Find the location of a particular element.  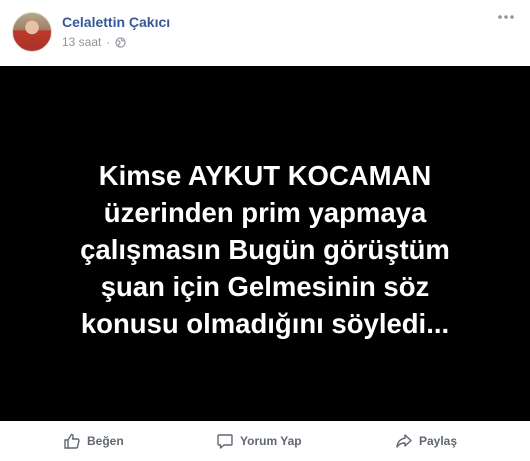

comment-bubble-icon is located at coordinates (225, 441).